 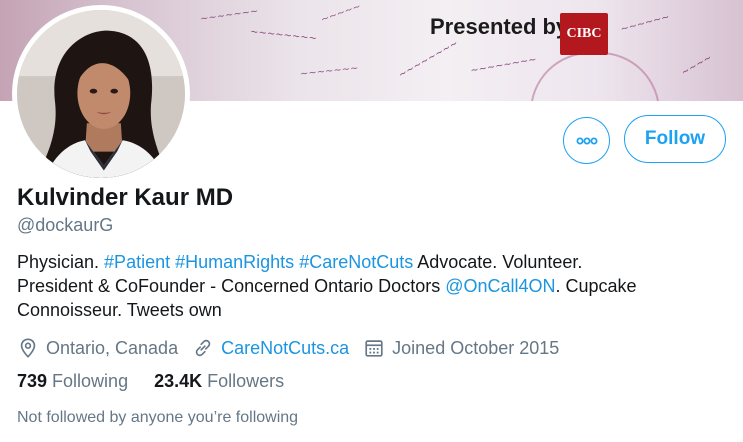 I want to click on following-stat: 739 Following, so click(x=72, y=381).